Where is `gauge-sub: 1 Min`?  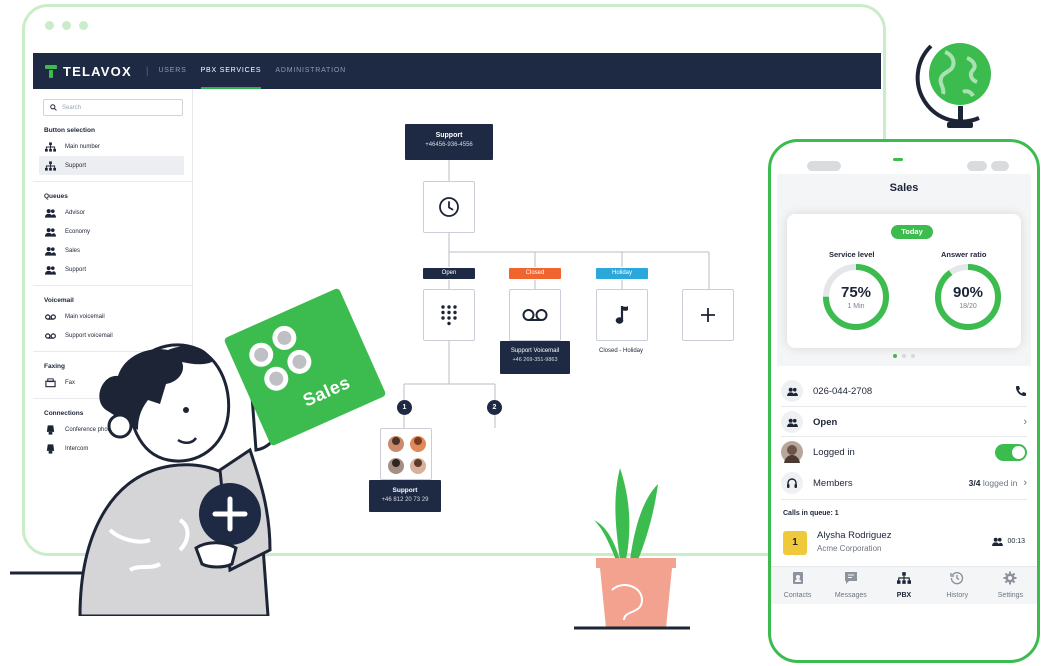 gauge-sub: 1 Min is located at coordinates (856, 306).